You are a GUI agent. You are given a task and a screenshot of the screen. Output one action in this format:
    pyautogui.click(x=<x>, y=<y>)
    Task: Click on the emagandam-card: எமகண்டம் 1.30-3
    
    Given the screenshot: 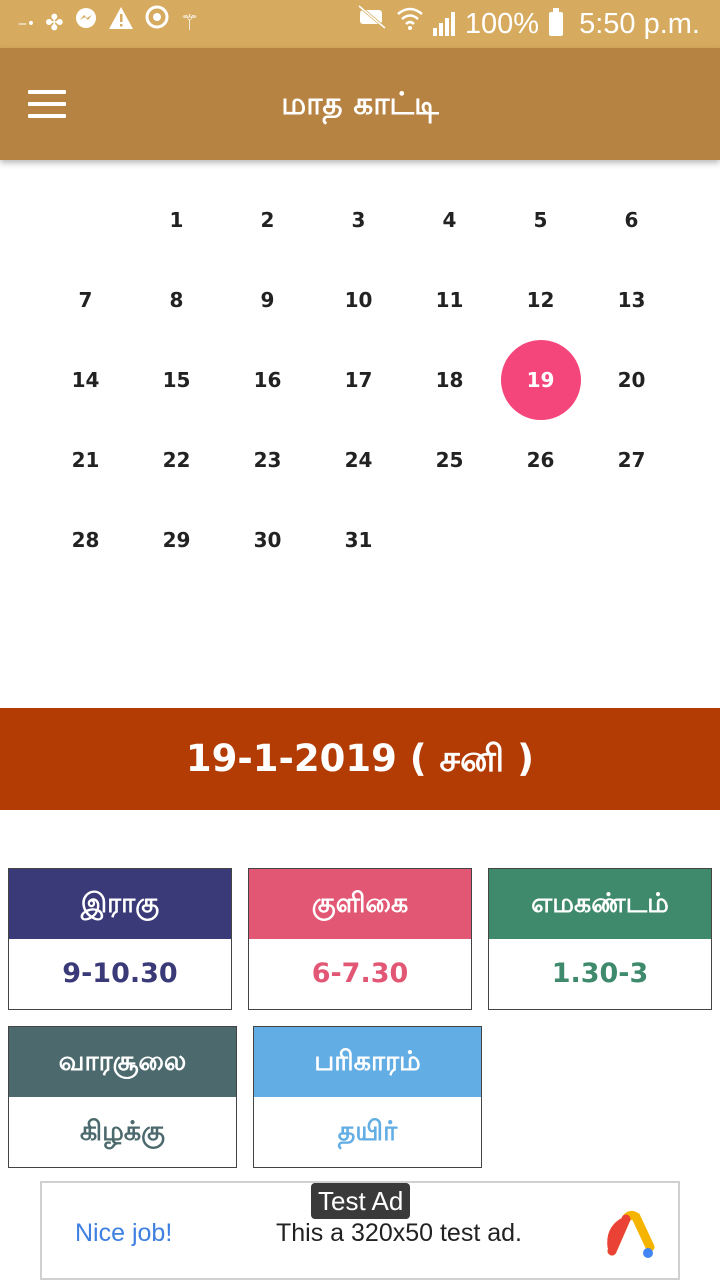 What is the action you would take?
    pyautogui.click(x=600, y=939)
    